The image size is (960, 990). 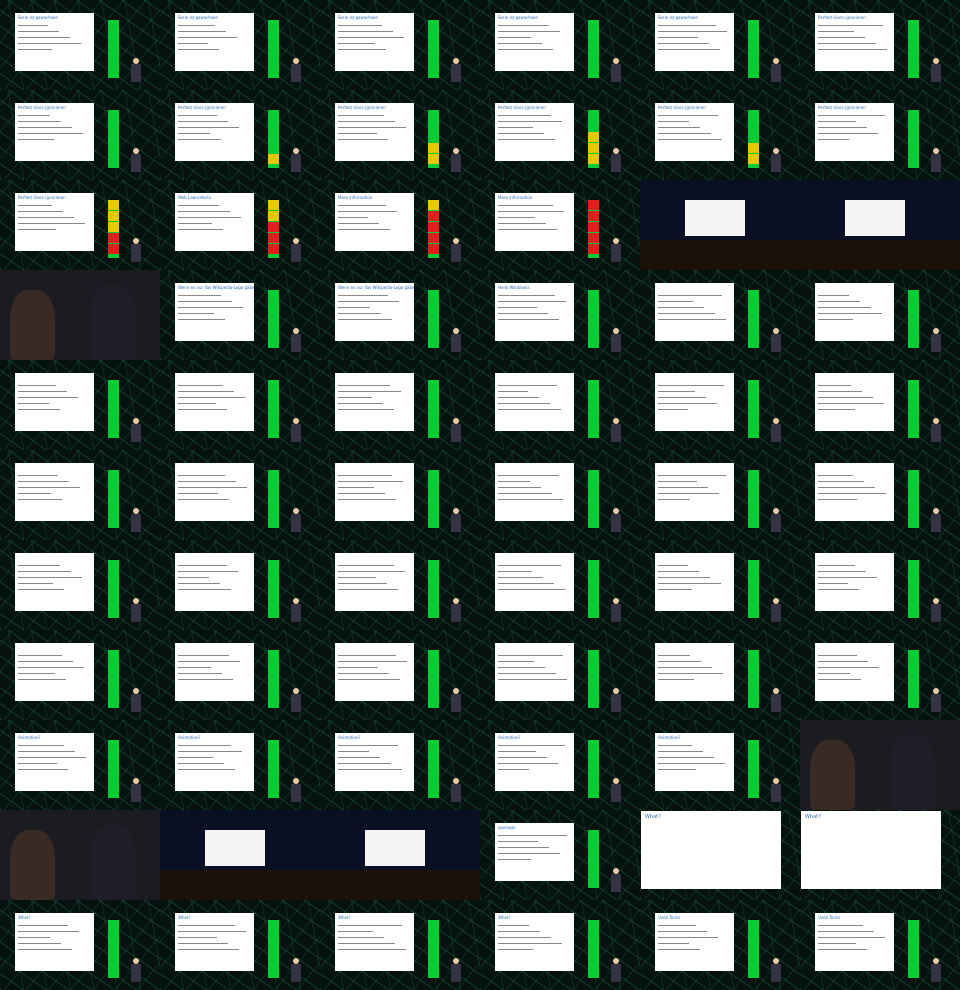 I want to click on video-frame-thumbnail: Web Laboratoria, so click(x=240, y=225).